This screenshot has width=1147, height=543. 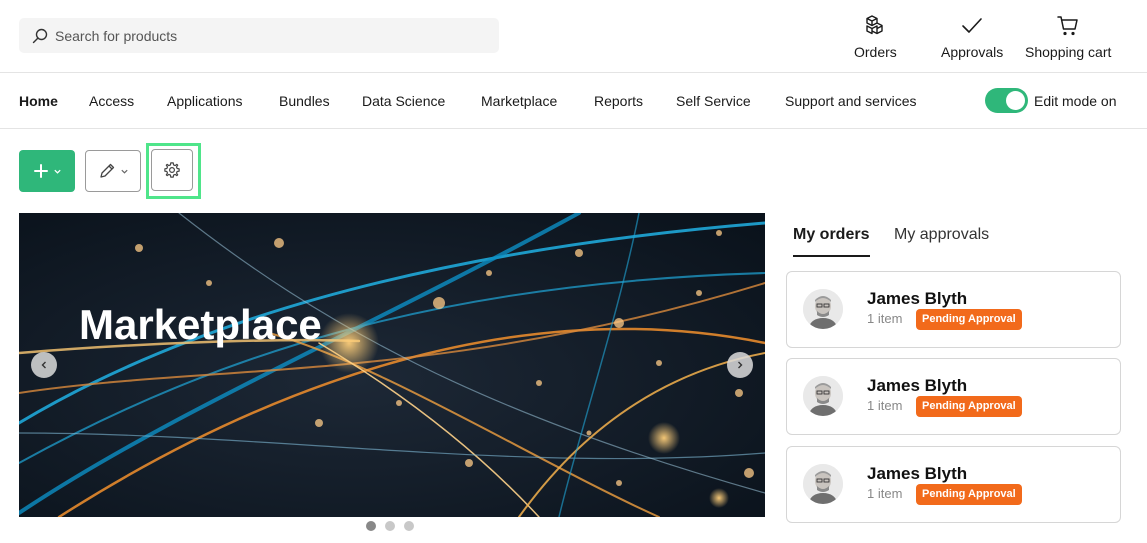 I want to click on gear-icon, so click(x=172, y=170).